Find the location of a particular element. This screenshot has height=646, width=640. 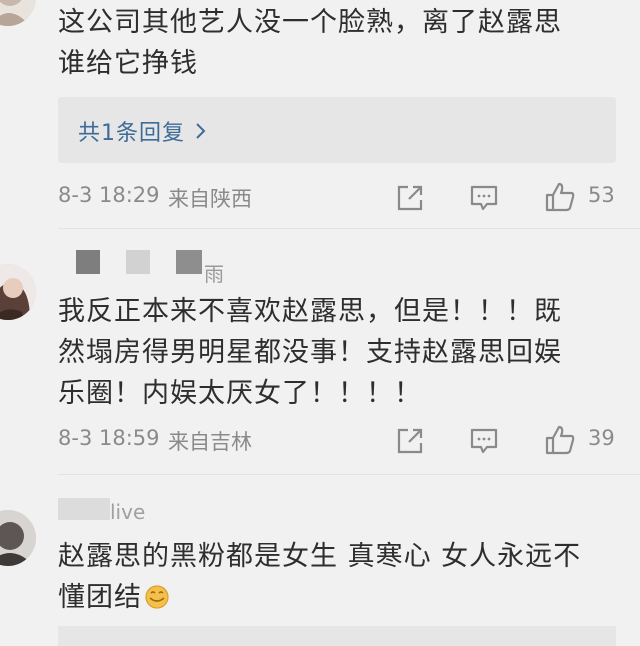

comment-text-line: 懂团结 is located at coordinates (343, 597).